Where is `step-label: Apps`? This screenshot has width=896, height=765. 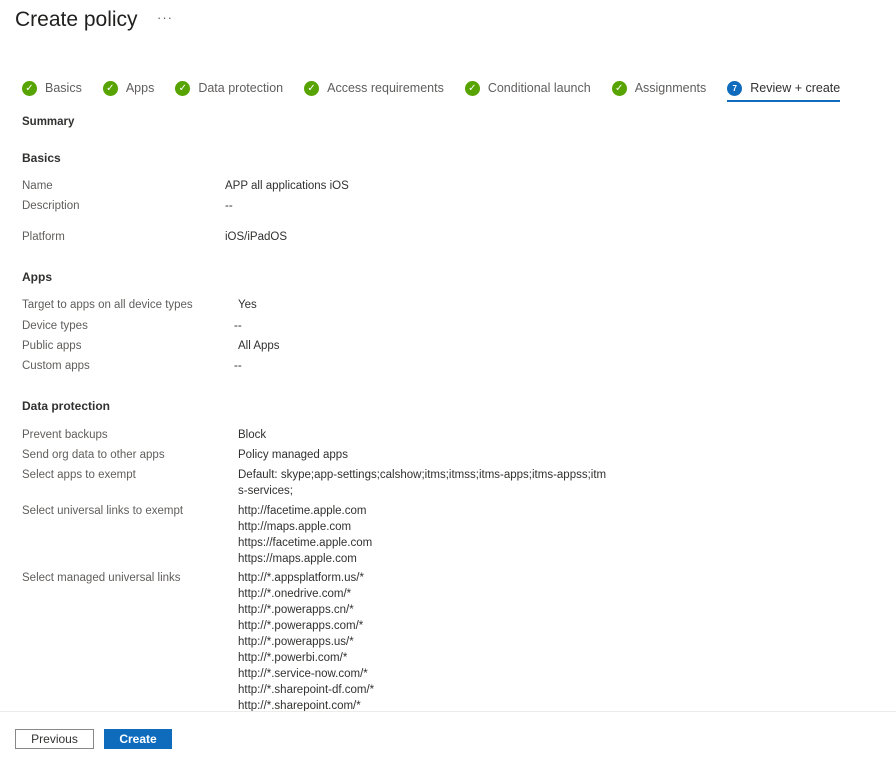
step-label: Apps is located at coordinates (140, 88).